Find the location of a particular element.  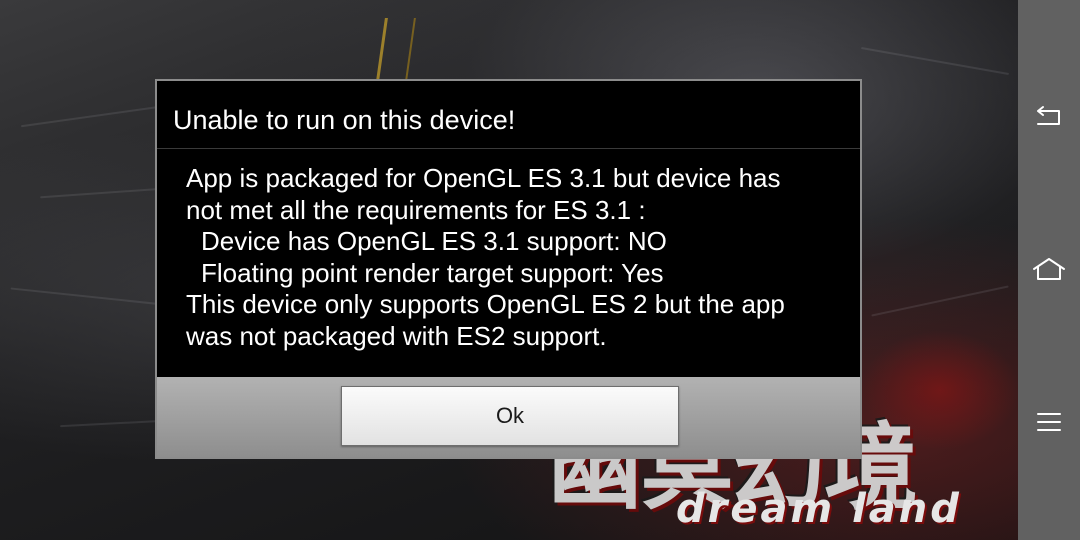

home-icon is located at coordinates (1049, 269).